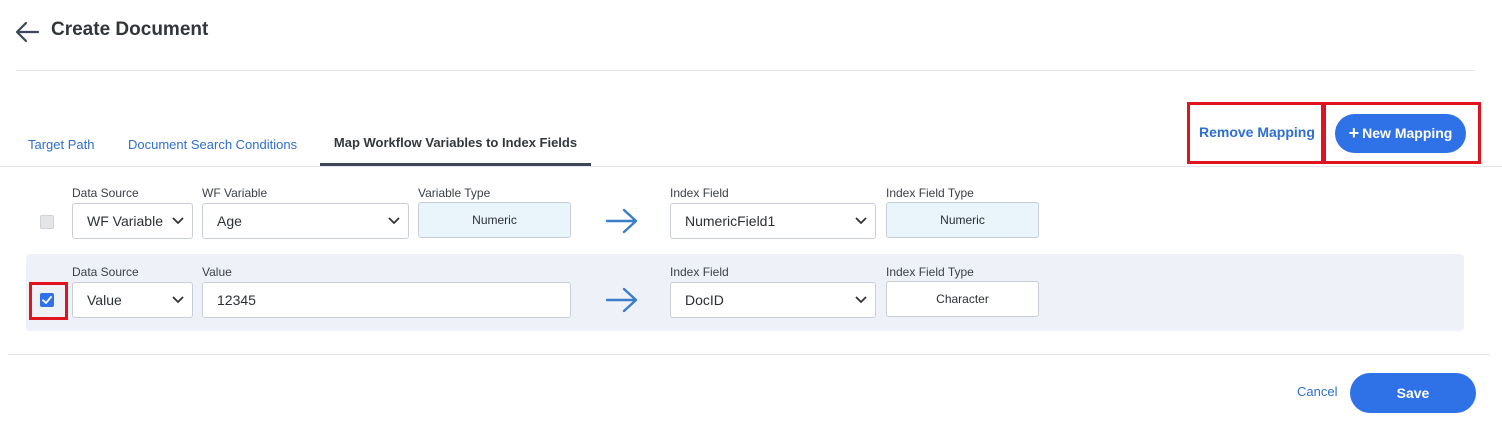 This screenshot has height=445, width=1502. I want to click on data-source-value: Value, so click(104, 300).